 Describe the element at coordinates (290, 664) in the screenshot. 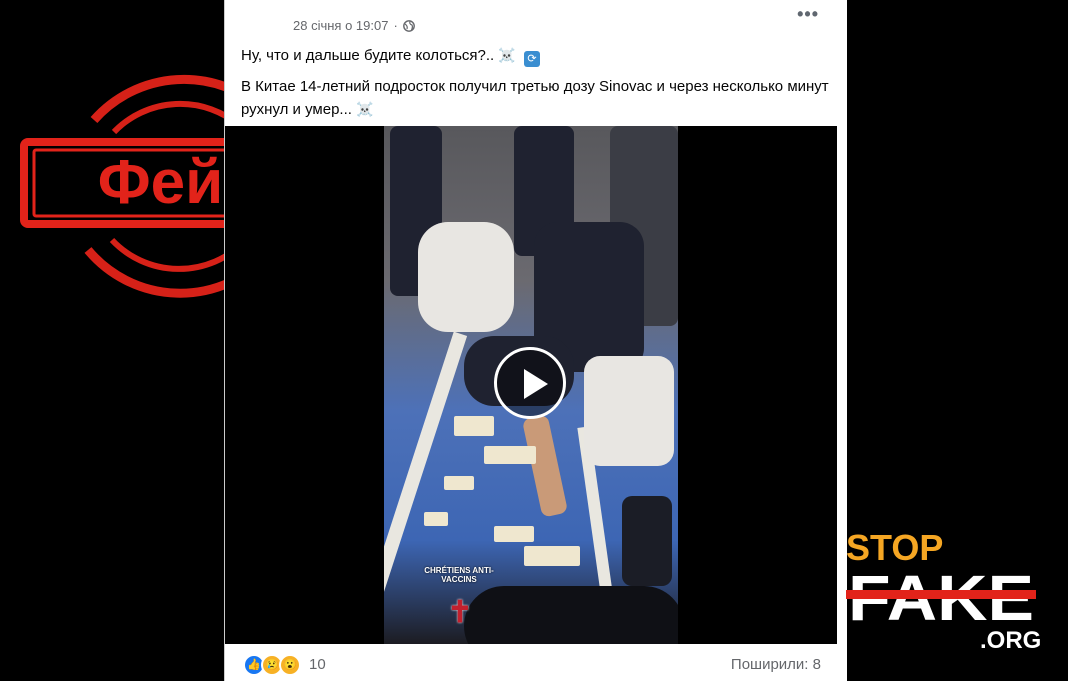

I see `wow-reaction-icon: 😮` at that location.